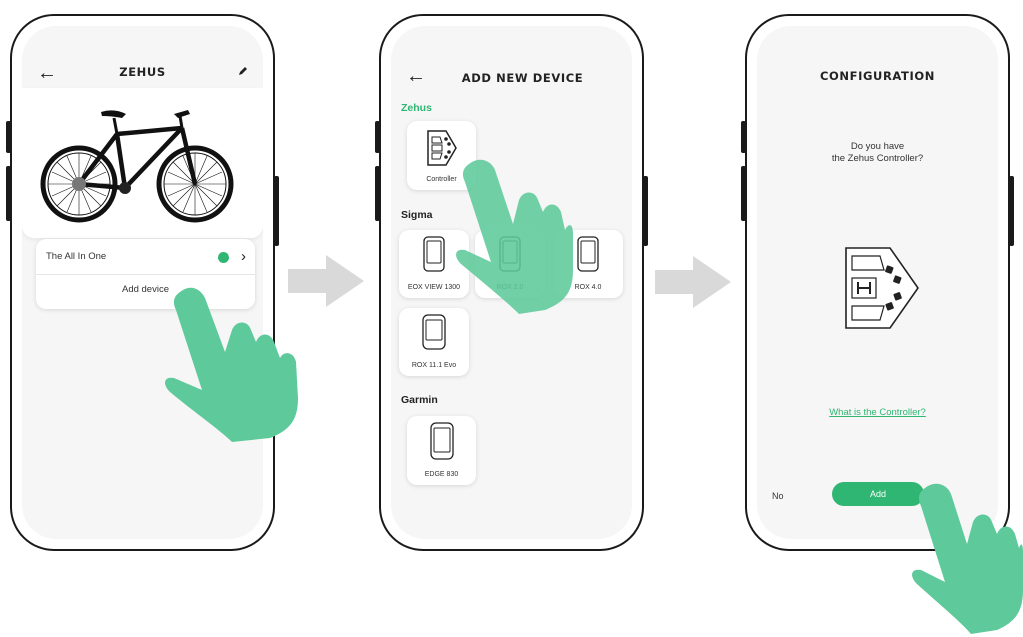 The width and height of the screenshot is (1023, 637). I want to click on section-label-zehus: Zehus, so click(416, 108).